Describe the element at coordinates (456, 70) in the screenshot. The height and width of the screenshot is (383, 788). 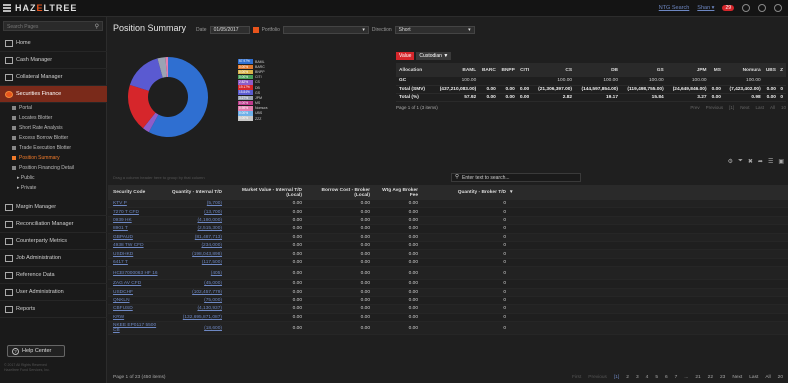
I see `allocation-column-header: BAML` at that location.